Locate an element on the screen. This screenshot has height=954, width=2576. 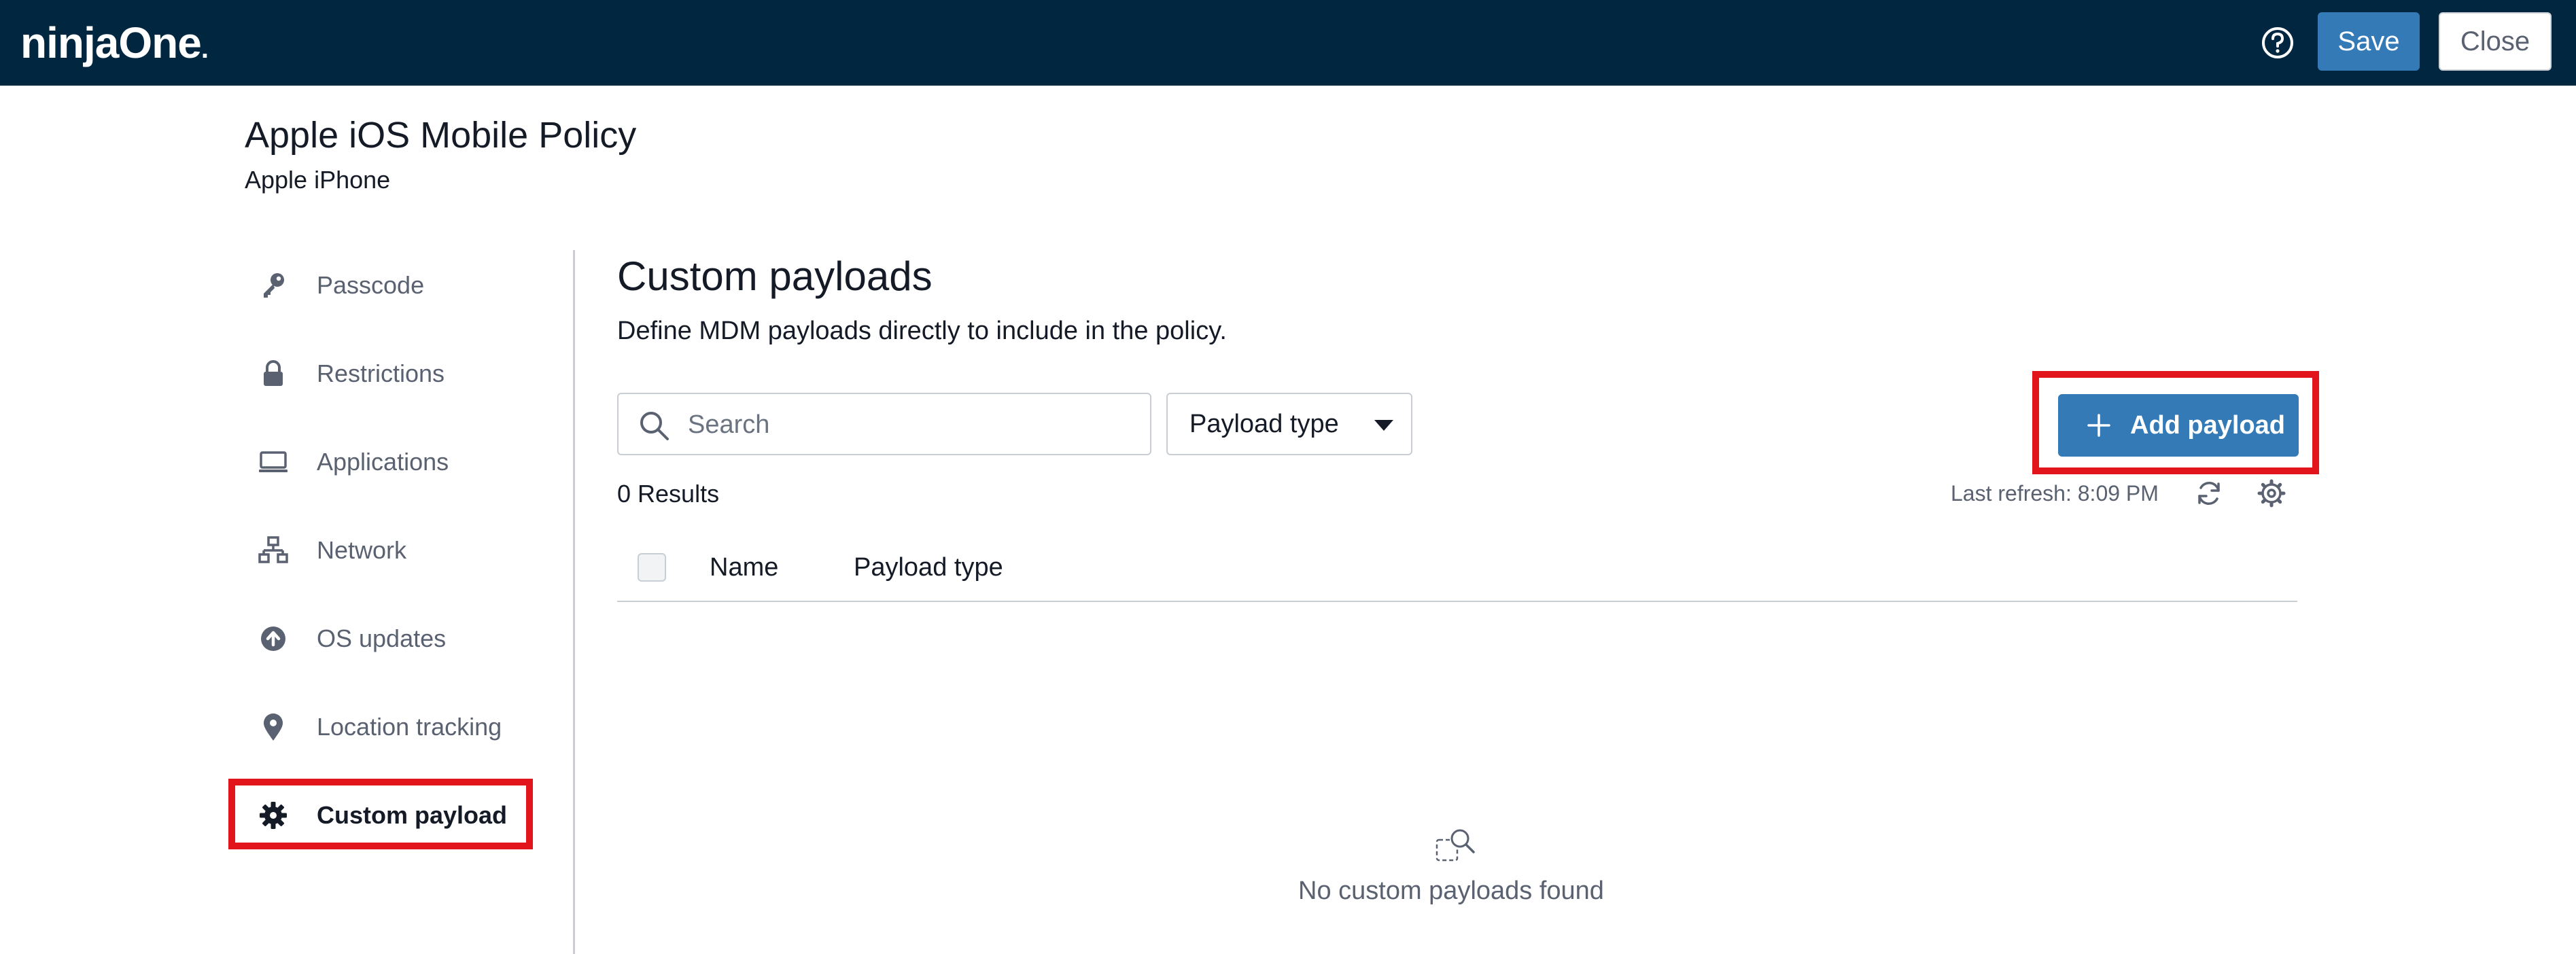
select-all-checkbox is located at coordinates (652, 567).